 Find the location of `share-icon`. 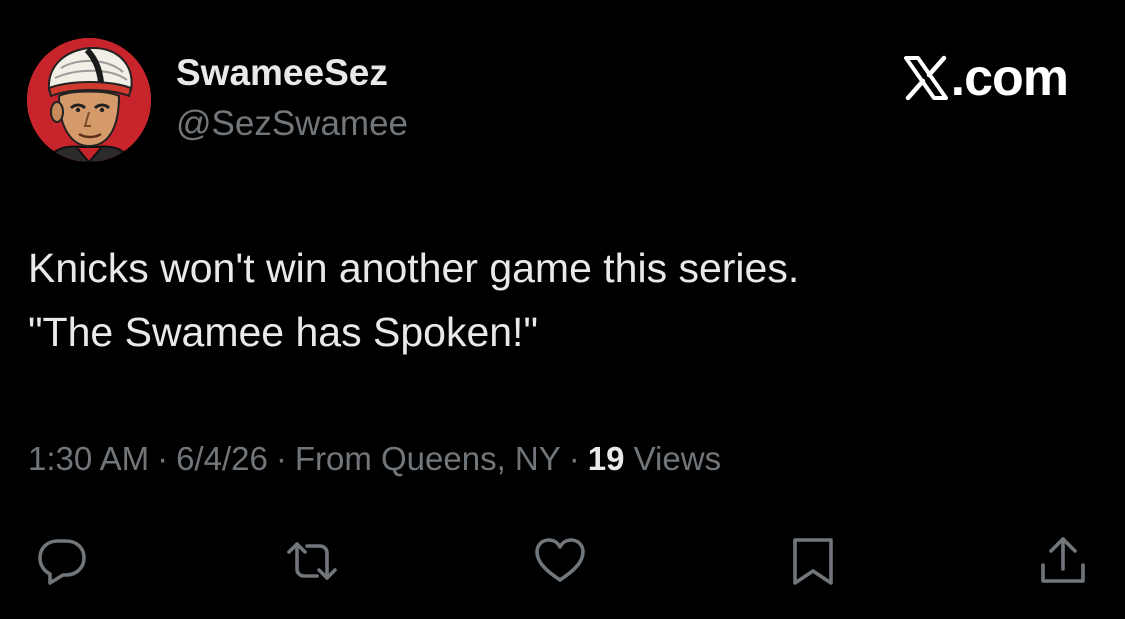

share-icon is located at coordinates (1063, 560).